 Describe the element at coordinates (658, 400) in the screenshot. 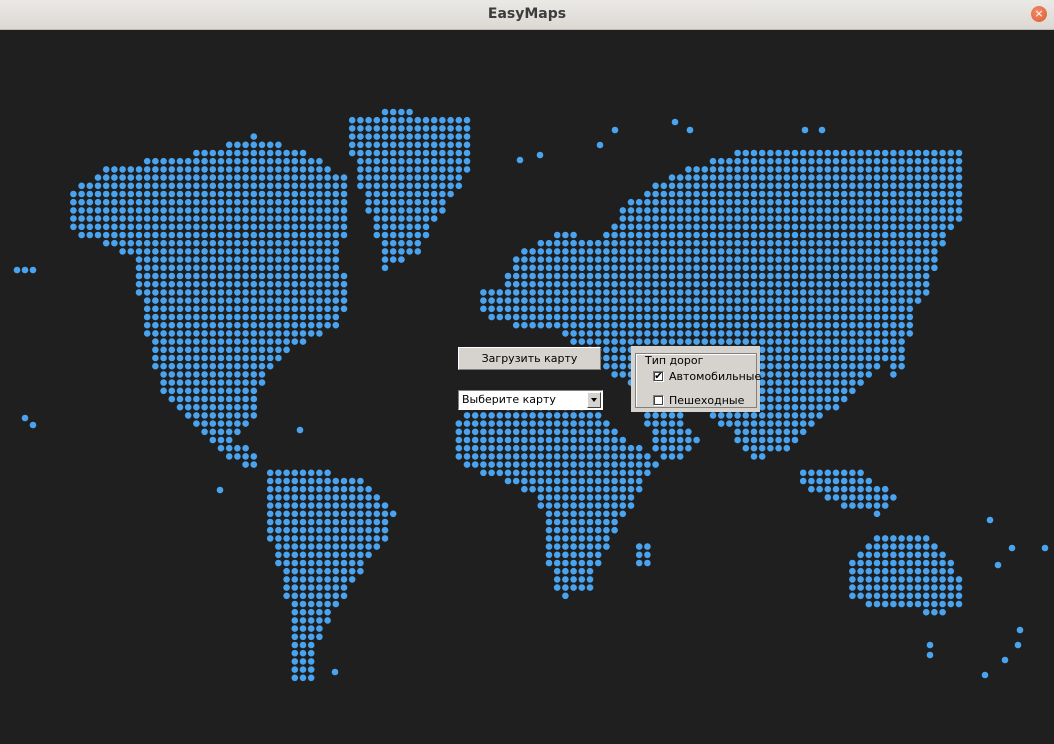

I see `checkbox-icon` at that location.